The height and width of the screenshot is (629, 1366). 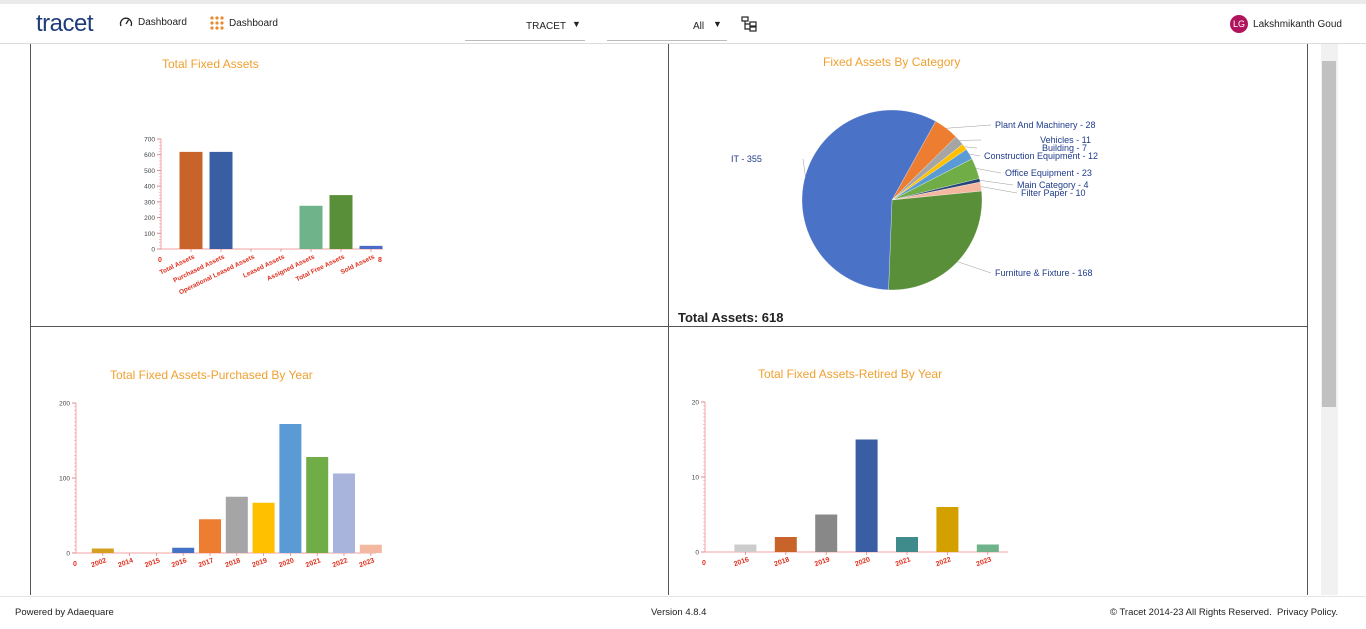 What do you see at coordinates (731, 317) in the screenshot?
I see `total-assets-label: Total Assets: 618` at bounding box center [731, 317].